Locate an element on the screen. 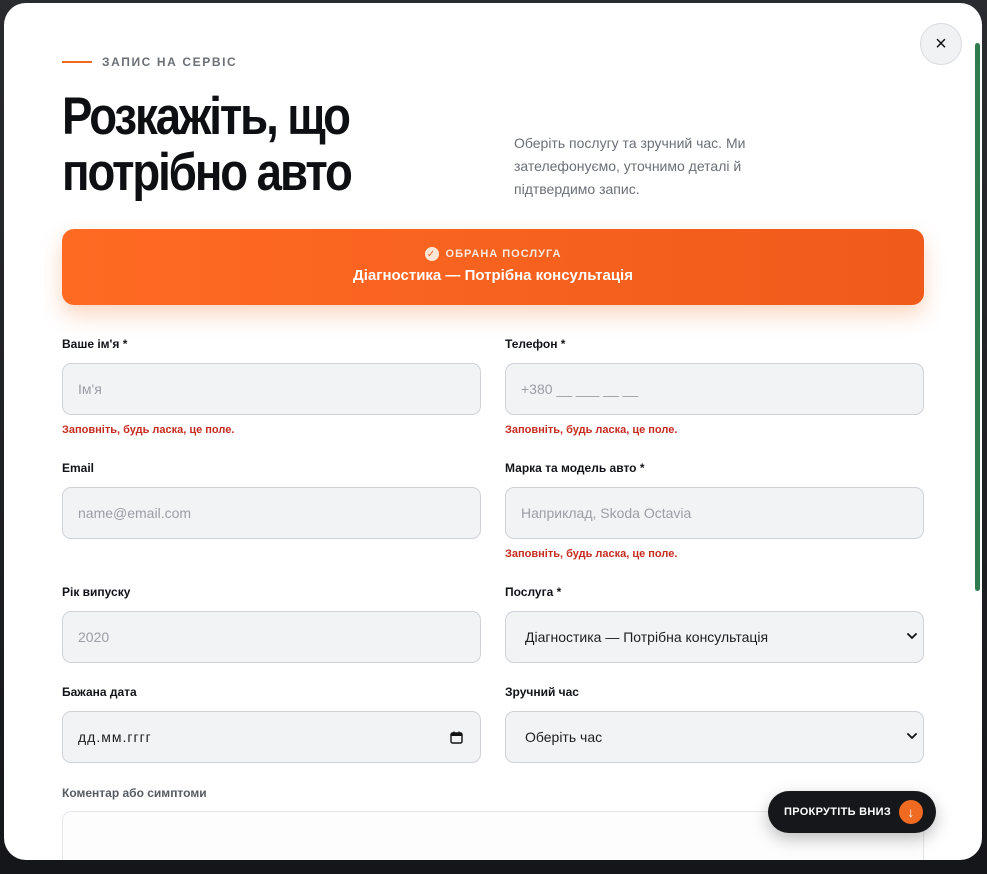  close-button: × is located at coordinates (941, 44).